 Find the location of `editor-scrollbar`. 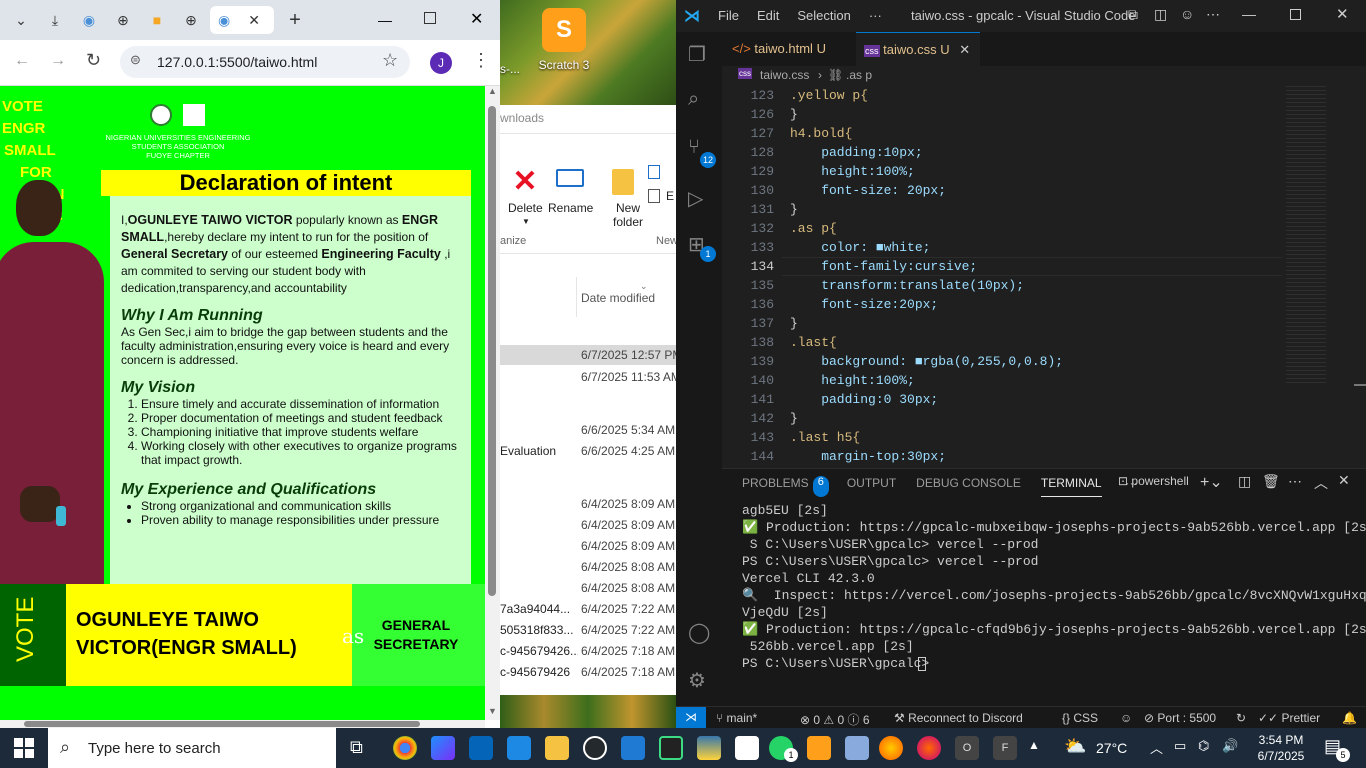

editor-scrollbar is located at coordinates (1360, 276).